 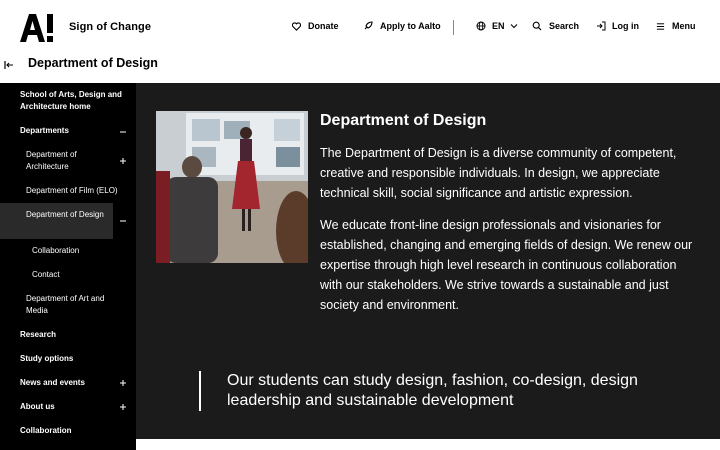 What do you see at coordinates (625, 26) in the screenshot?
I see `login-label: Log in` at bounding box center [625, 26].